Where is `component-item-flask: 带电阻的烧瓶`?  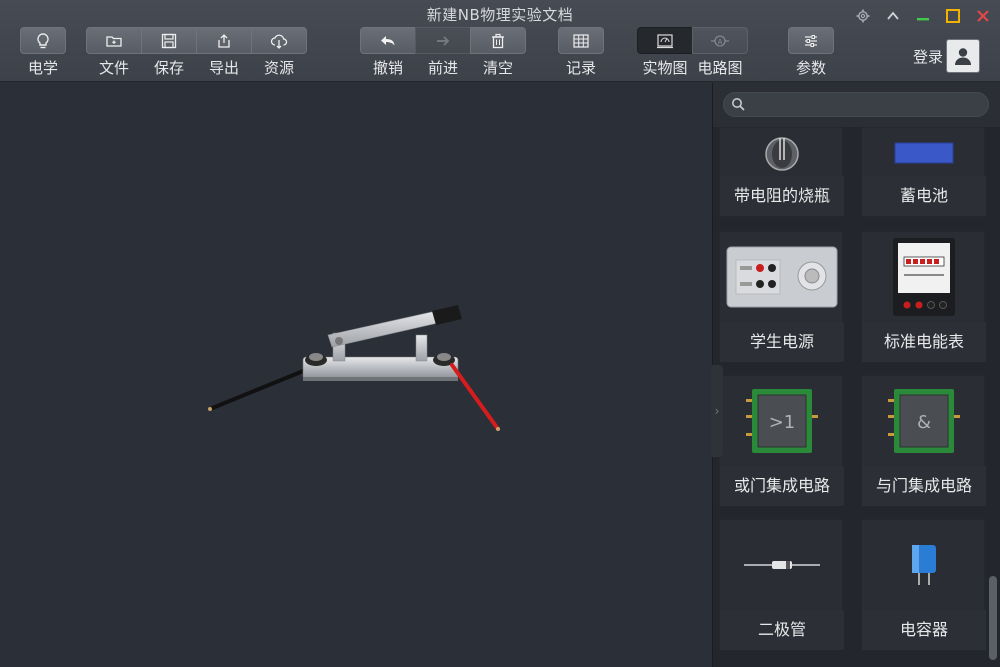
component-item-flask: 带电阻的烧瓶 is located at coordinates (781, 172).